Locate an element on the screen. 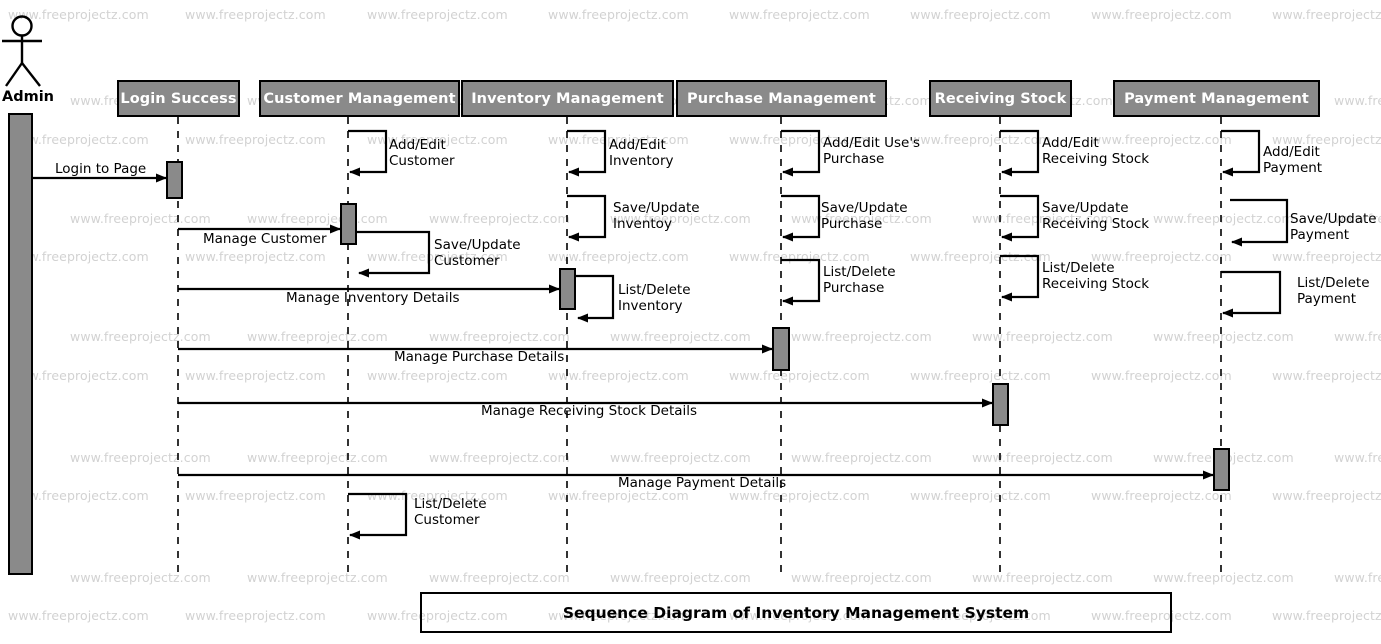 The height and width of the screenshot is (644, 1381). lifeline-header-3: Purchase Management is located at coordinates (781, 98).